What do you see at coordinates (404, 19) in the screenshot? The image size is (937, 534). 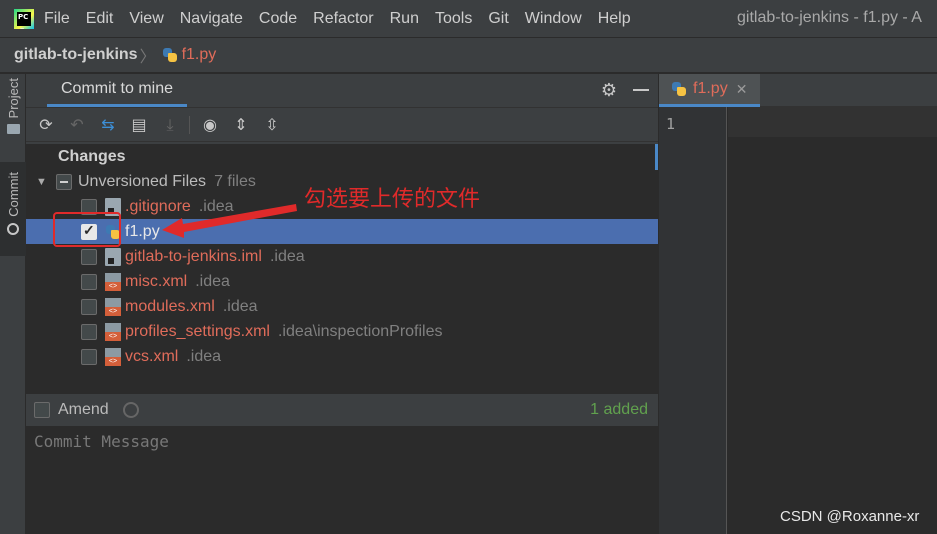 I see `menu-run: Run` at bounding box center [404, 19].